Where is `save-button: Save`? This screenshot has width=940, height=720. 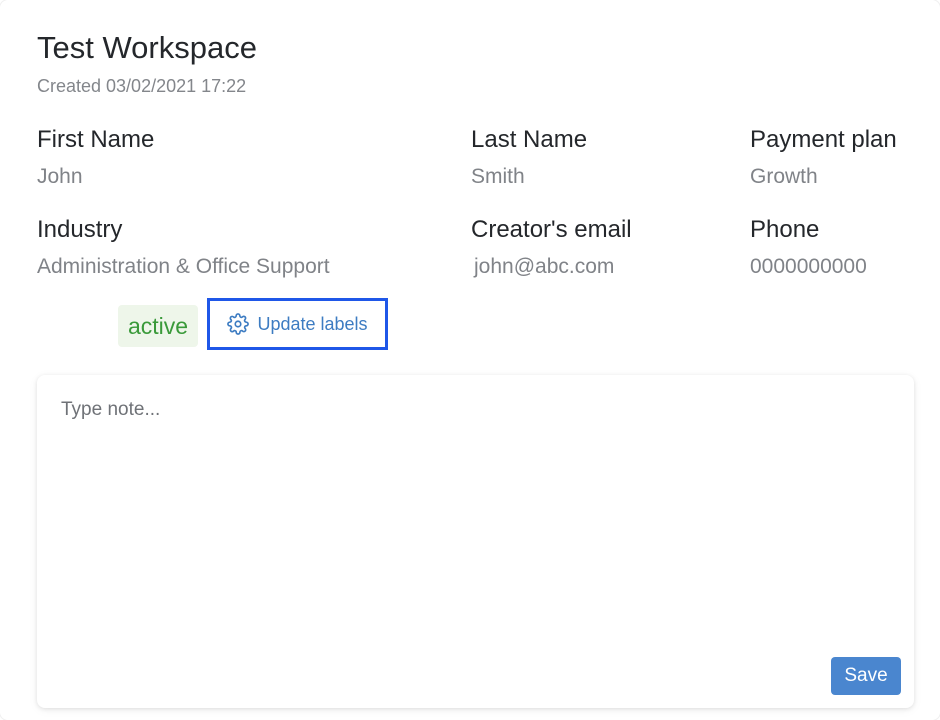 save-button: Save is located at coordinates (866, 676).